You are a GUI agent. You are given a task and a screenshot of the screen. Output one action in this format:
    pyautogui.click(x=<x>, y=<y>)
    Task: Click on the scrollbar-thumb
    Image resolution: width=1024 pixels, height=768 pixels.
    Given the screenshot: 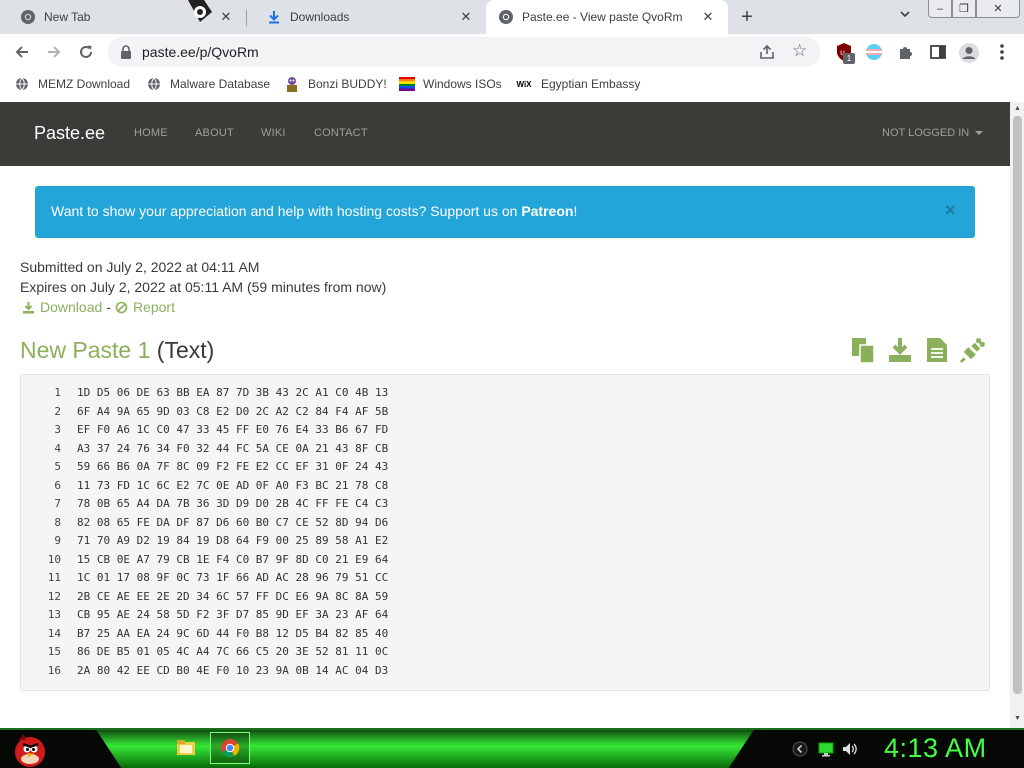 What is the action you would take?
    pyautogui.click(x=1017, y=405)
    